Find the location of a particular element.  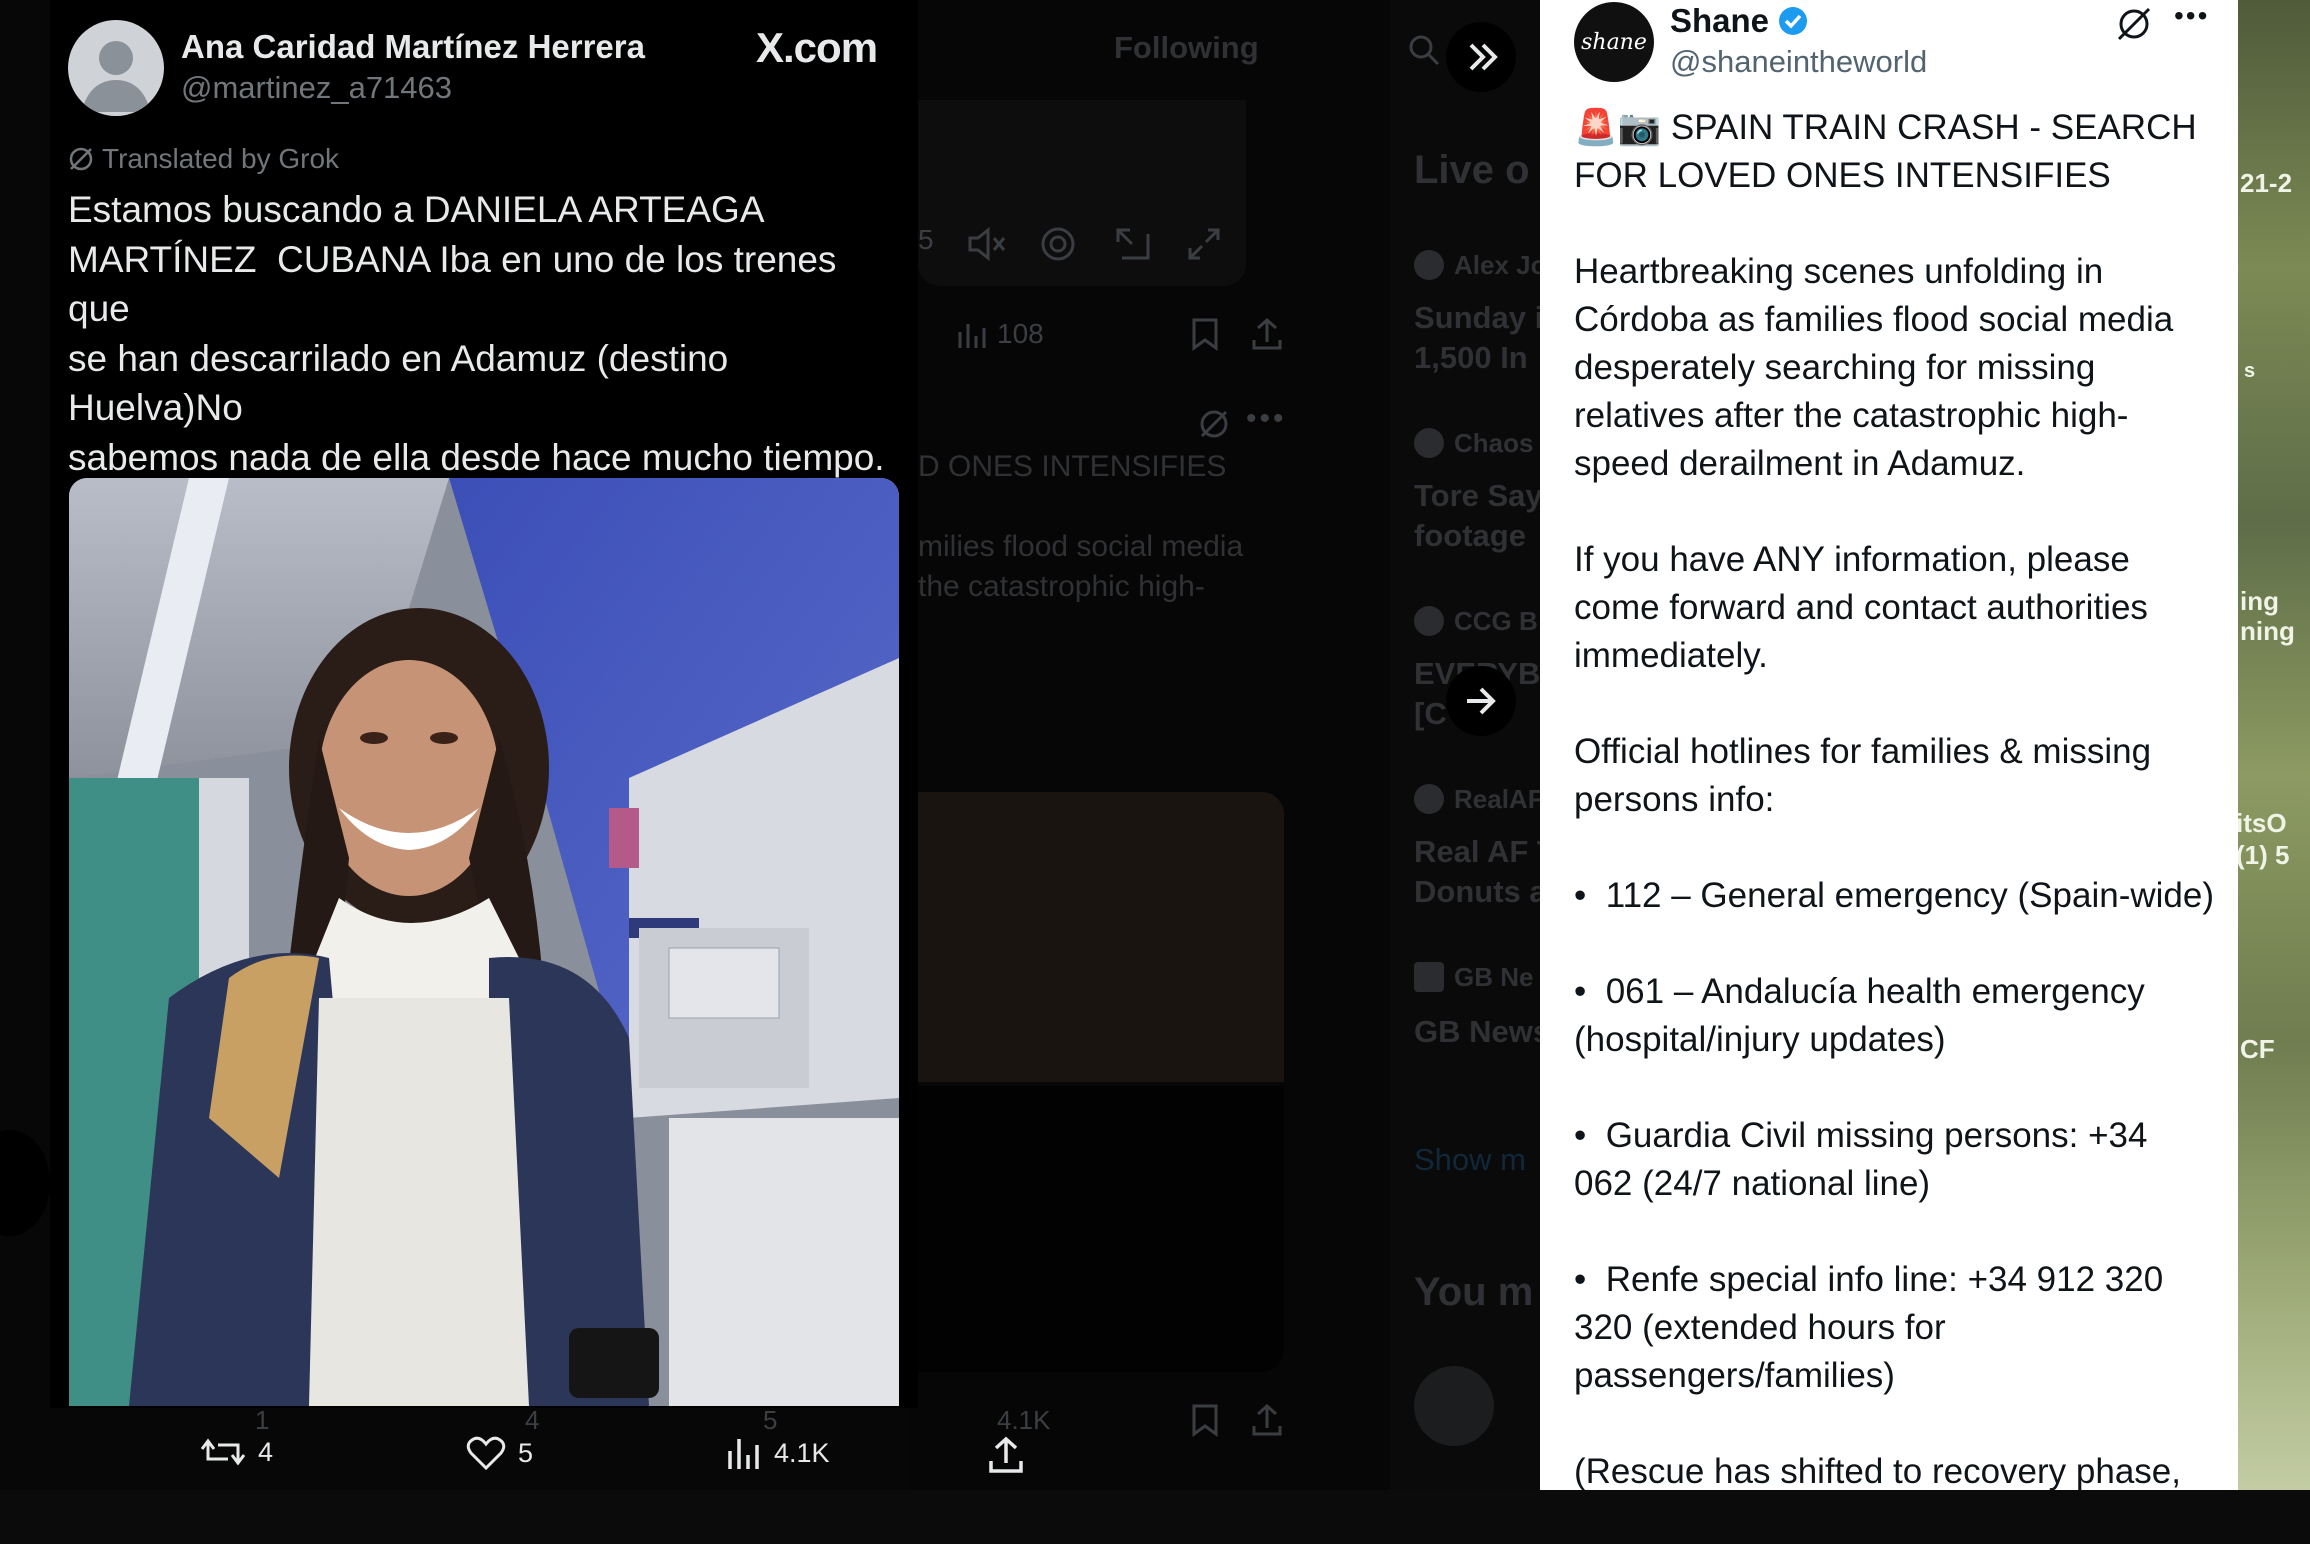

author-avatar is located at coordinates (116, 68).